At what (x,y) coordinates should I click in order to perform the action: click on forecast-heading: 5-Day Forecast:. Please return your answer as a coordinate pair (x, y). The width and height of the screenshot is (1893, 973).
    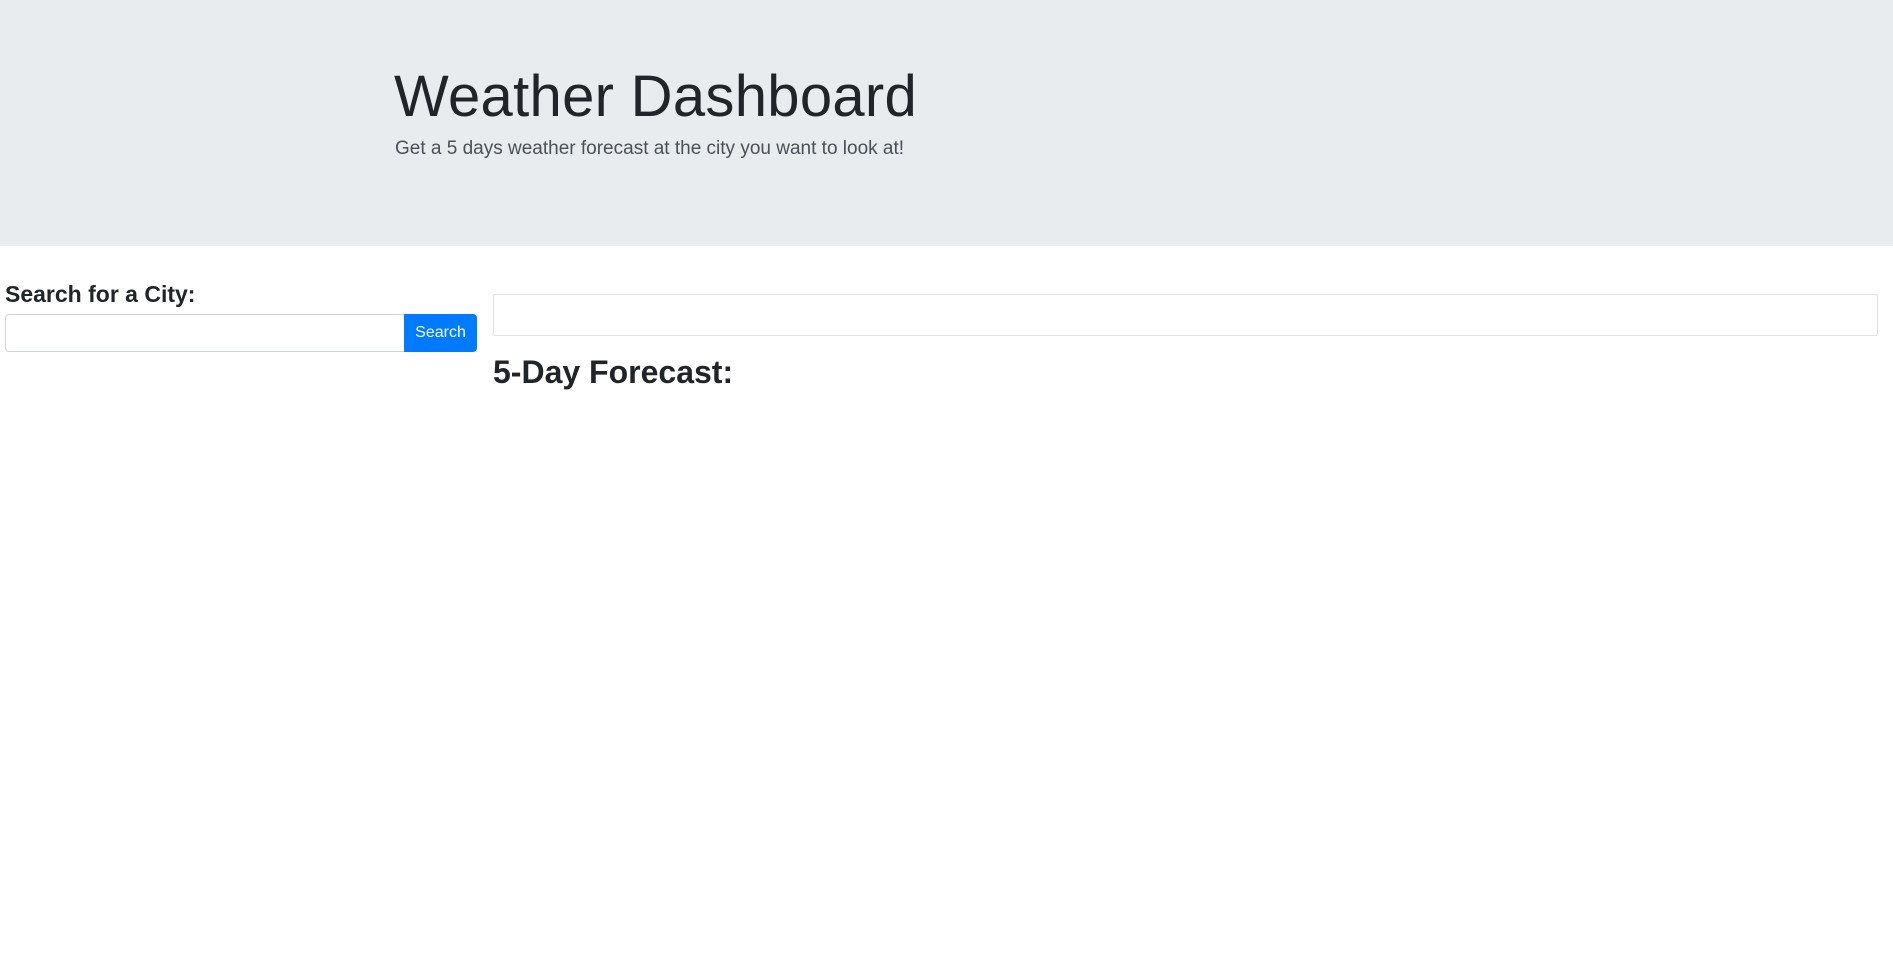
    Looking at the image, I should click on (613, 372).